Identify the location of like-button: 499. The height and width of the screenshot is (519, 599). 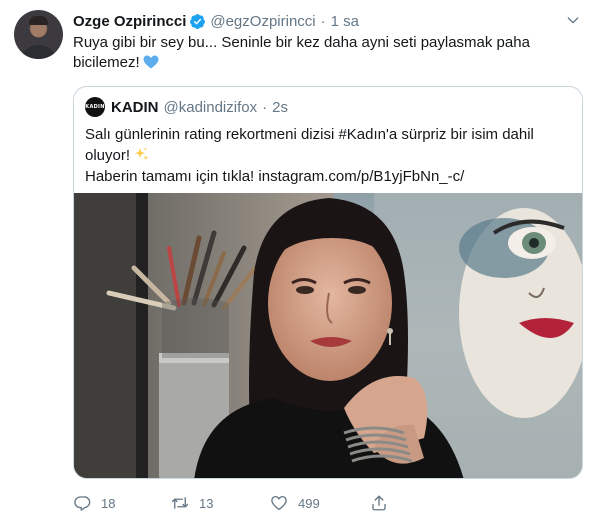
(295, 503).